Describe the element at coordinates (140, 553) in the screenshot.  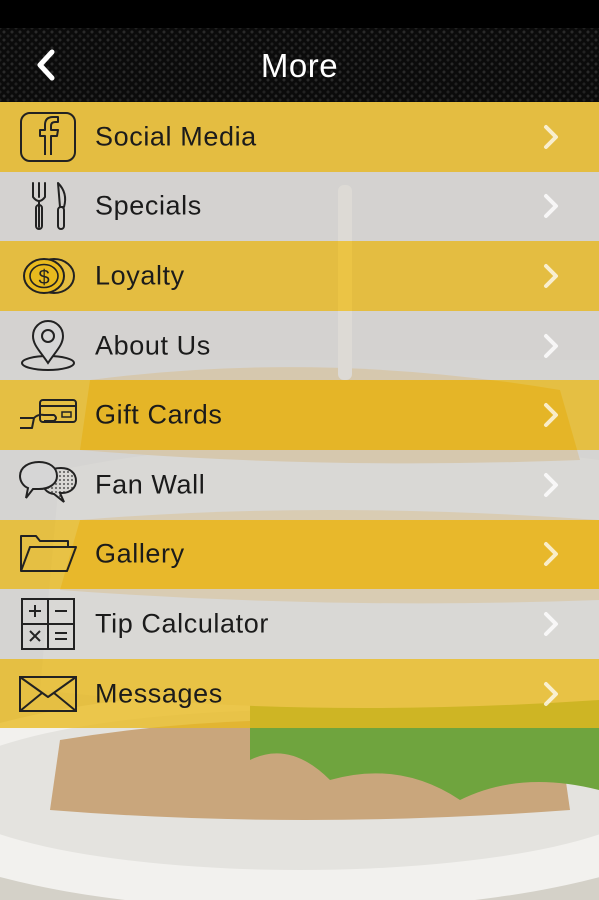
I see `menu-item-label: Gallery` at that location.